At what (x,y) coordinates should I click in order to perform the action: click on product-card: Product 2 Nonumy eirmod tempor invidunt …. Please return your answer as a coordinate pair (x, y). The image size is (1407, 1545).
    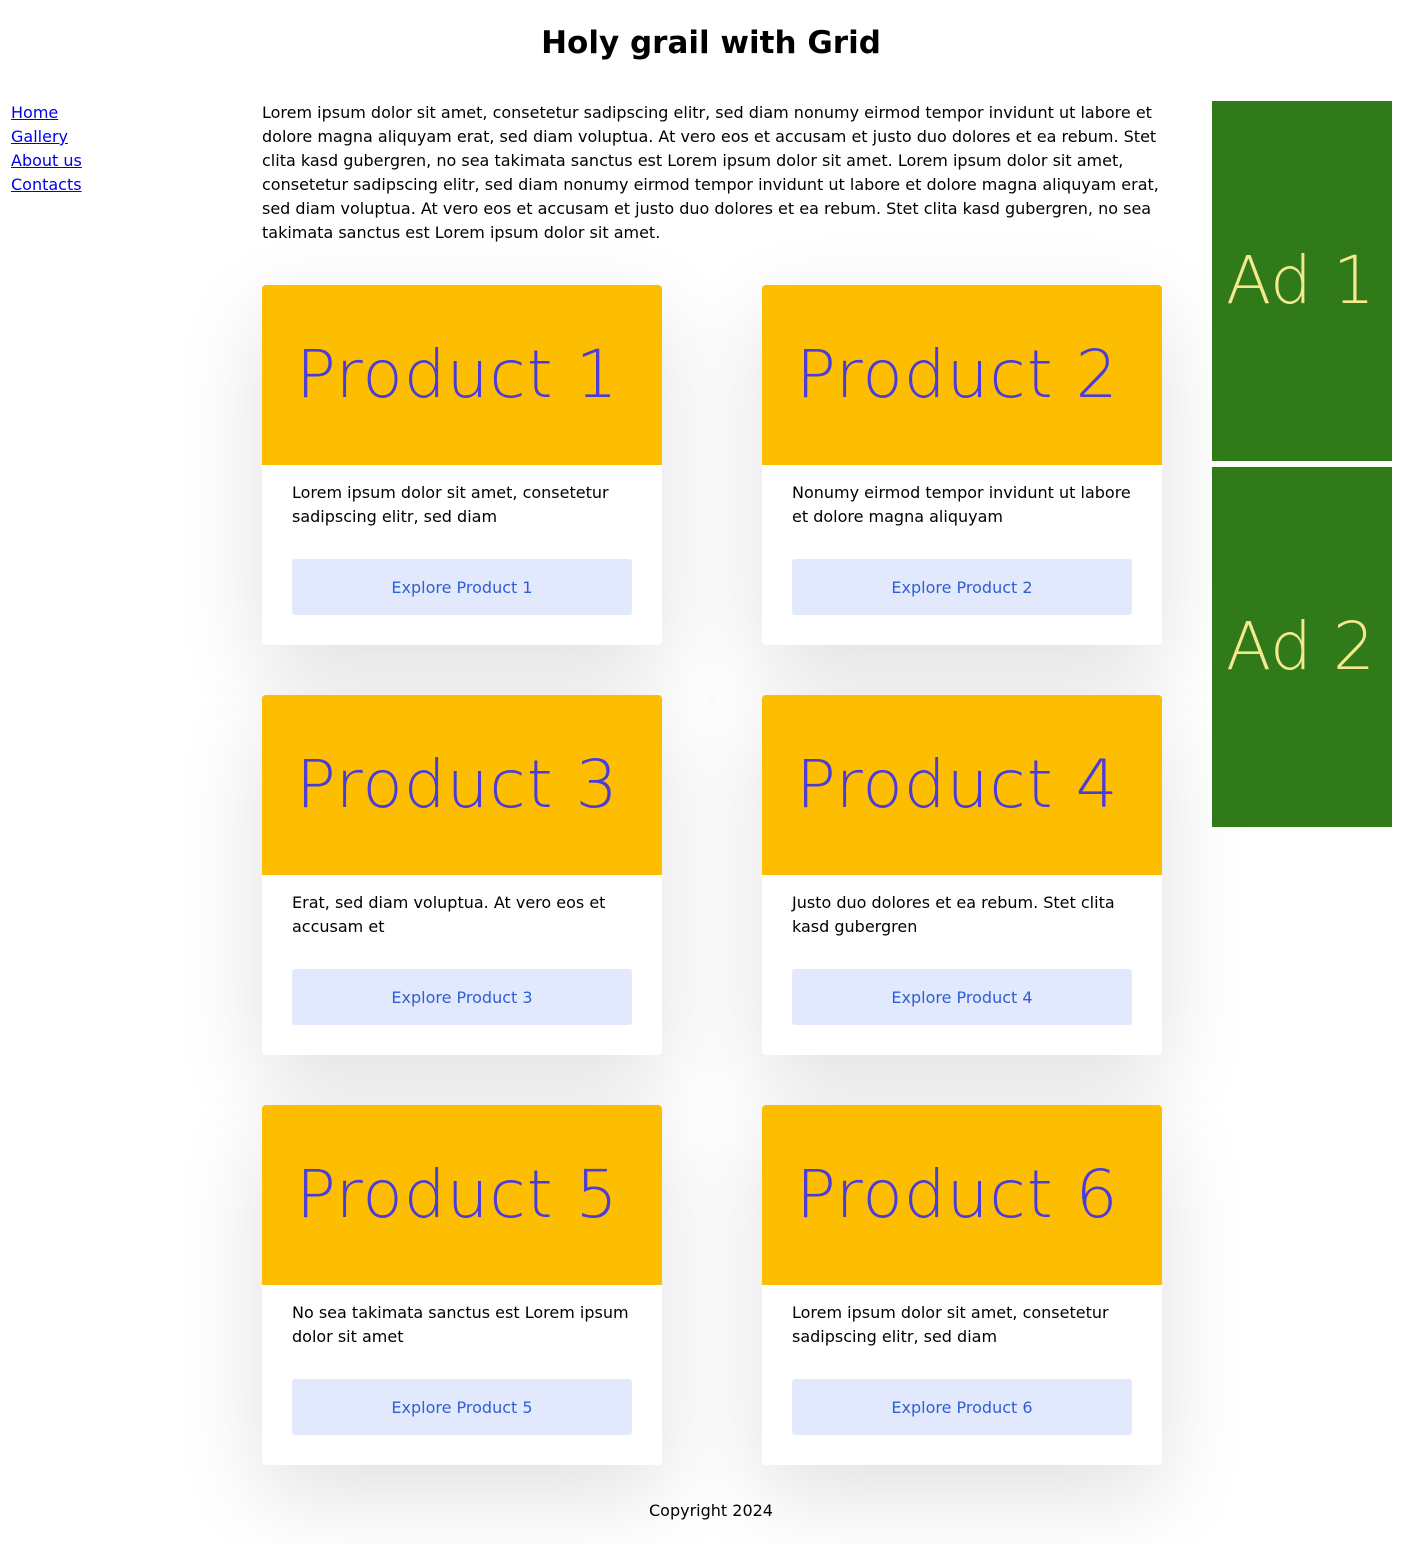
    Looking at the image, I should click on (962, 465).